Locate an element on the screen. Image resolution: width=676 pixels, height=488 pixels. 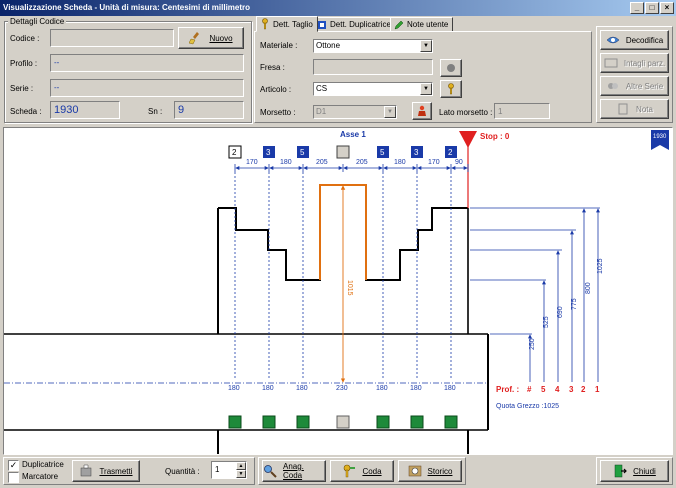
articolo-value: CS is located at coordinates (322, 88).